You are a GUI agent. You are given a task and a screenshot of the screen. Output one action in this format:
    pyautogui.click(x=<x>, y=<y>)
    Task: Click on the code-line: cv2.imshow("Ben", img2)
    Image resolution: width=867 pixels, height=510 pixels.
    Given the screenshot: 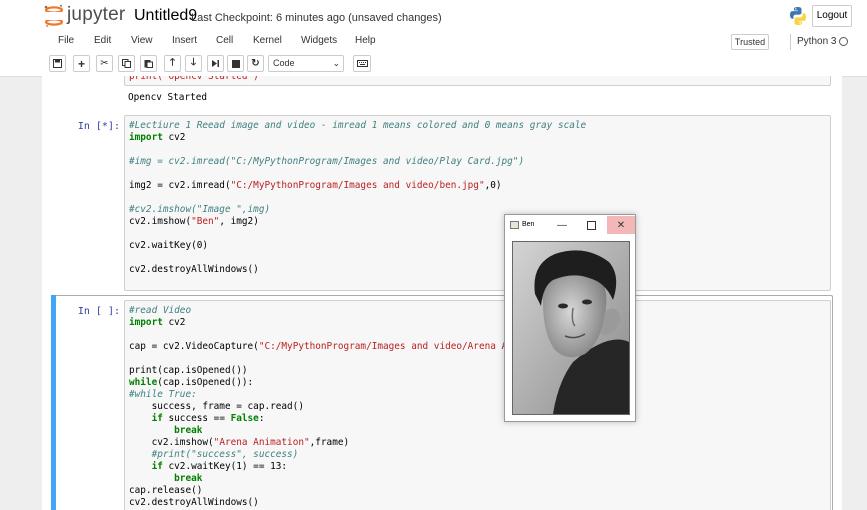 What is the action you would take?
    pyautogui.click(x=194, y=222)
    